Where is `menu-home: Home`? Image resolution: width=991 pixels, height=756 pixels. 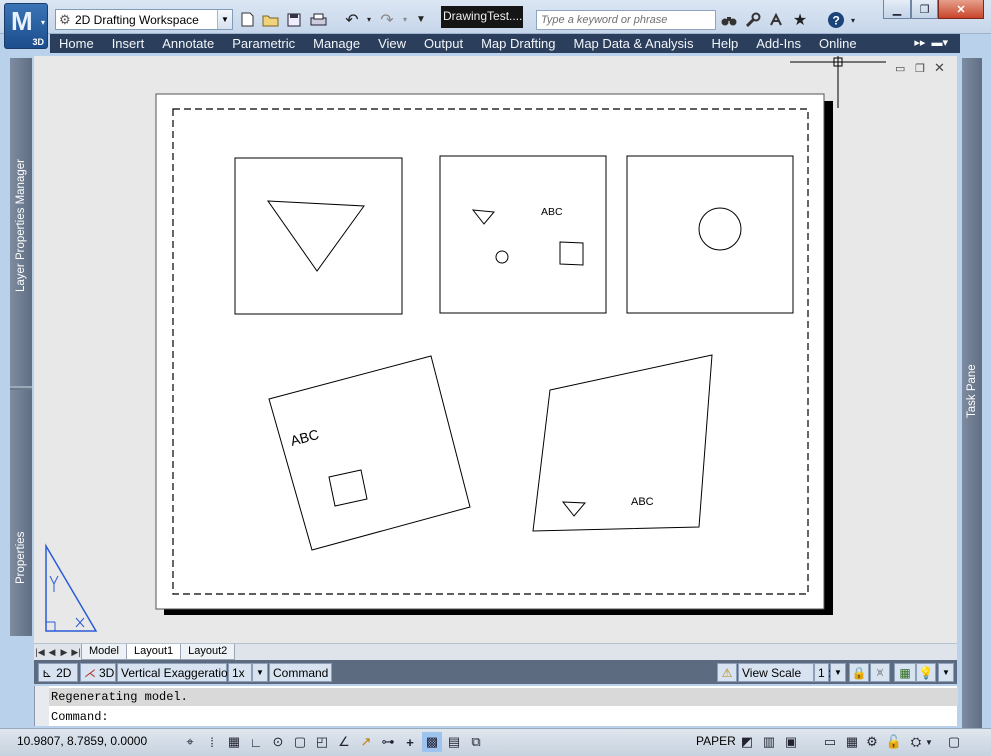
menu-home: Home is located at coordinates (76, 43).